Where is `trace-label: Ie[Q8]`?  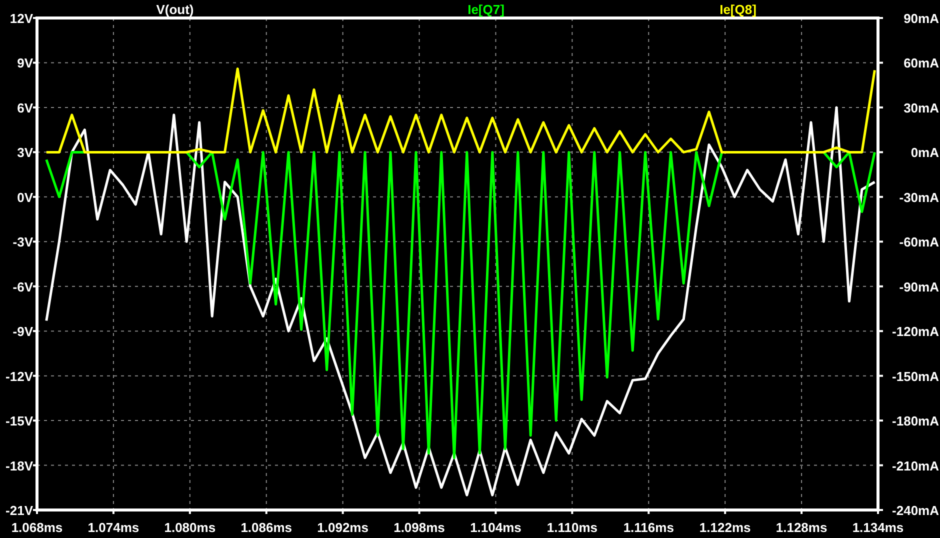
trace-label: Ie[Q8] is located at coordinates (738, 9).